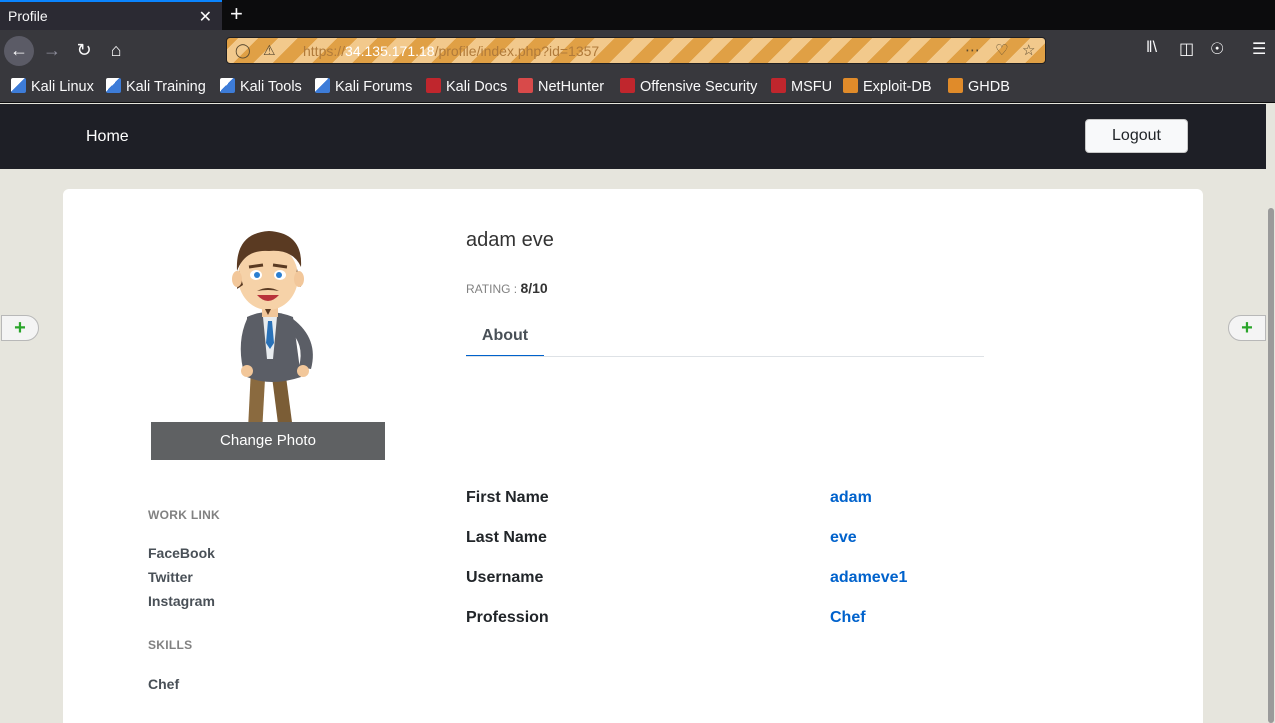 Image resolution: width=1275 pixels, height=723 pixels. What do you see at coordinates (534, 288) in the screenshot?
I see `rating-value: 8/10` at bounding box center [534, 288].